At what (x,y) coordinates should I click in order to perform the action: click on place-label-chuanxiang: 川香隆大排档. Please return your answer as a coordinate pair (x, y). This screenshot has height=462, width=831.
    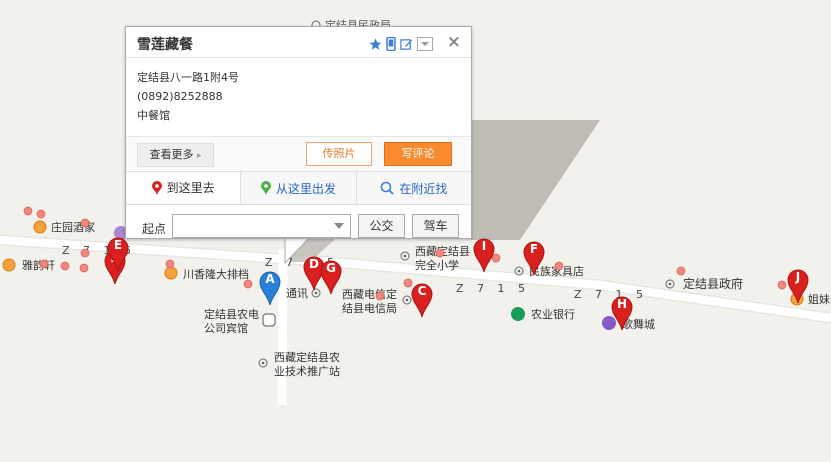
    Looking at the image, I should click on (216, 274).